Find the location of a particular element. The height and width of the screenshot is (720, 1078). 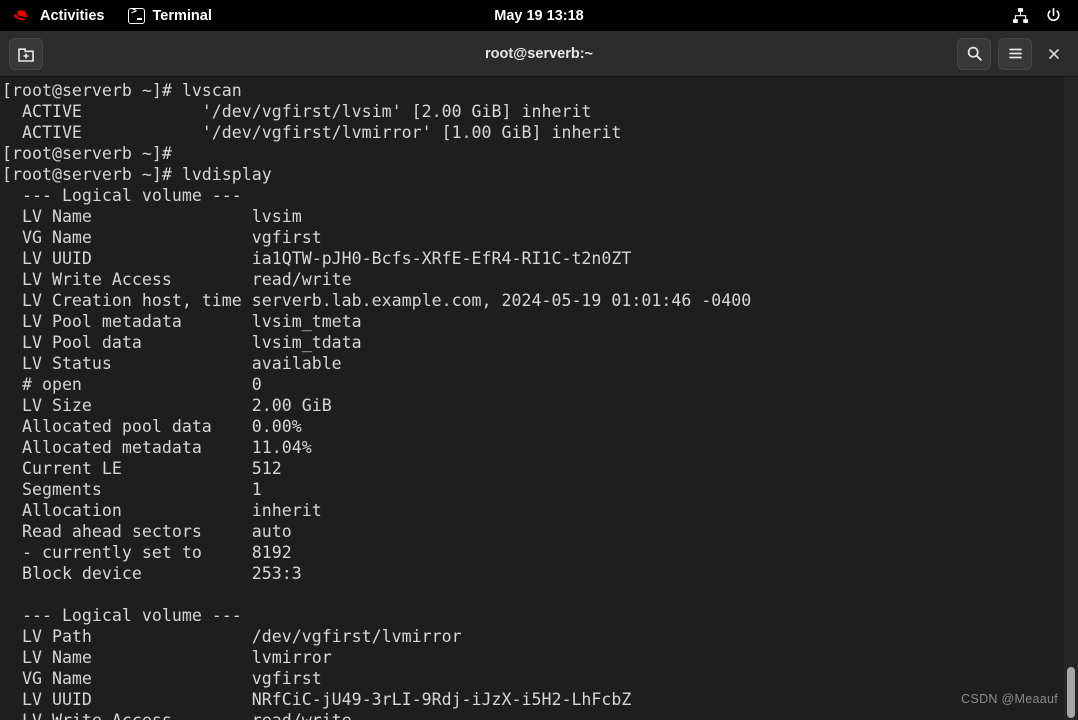

search-icon is located at coordinates (974, 53).